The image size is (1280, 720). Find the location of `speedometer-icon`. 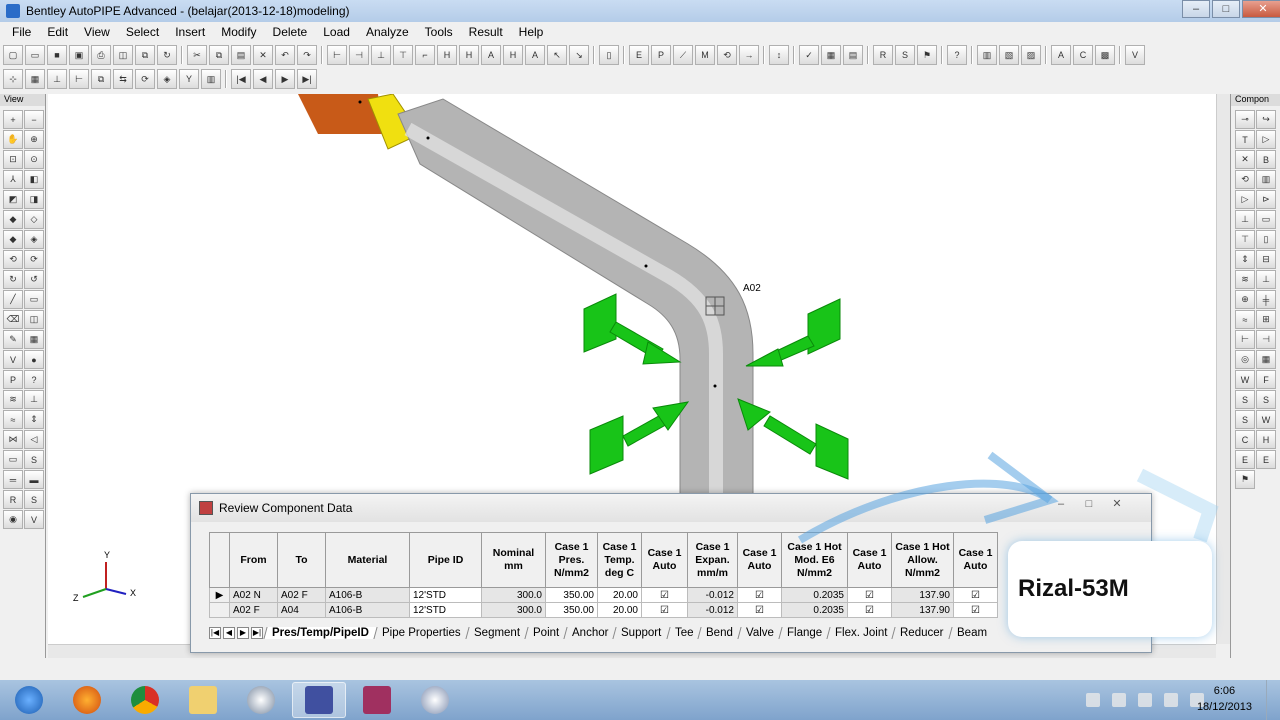

speedometer-icon is located at coordinates (435, 700).